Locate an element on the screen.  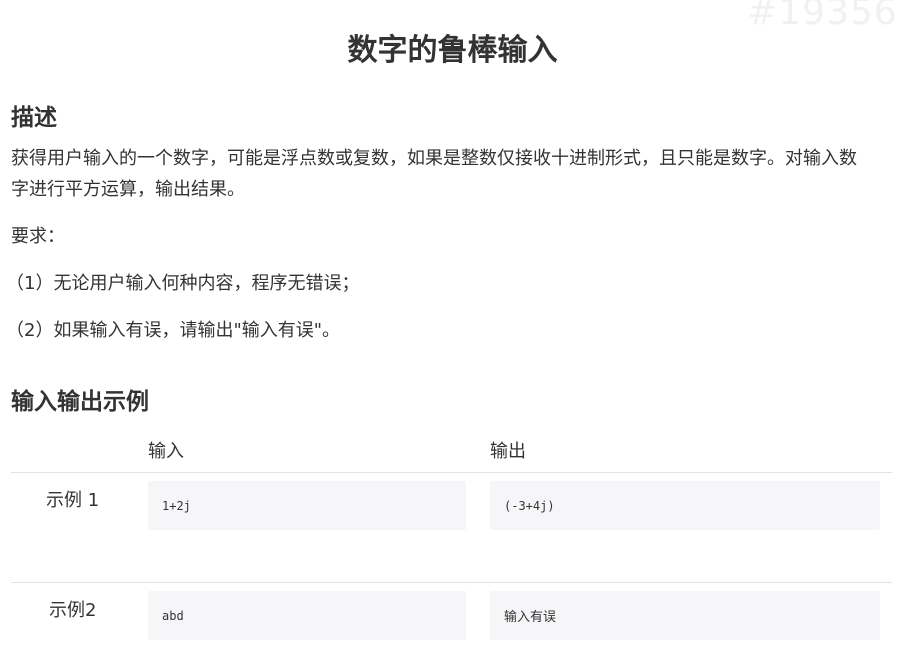
description-line-2: 字进行平方运算，输出结果。 is located at coordinates (128, 189).